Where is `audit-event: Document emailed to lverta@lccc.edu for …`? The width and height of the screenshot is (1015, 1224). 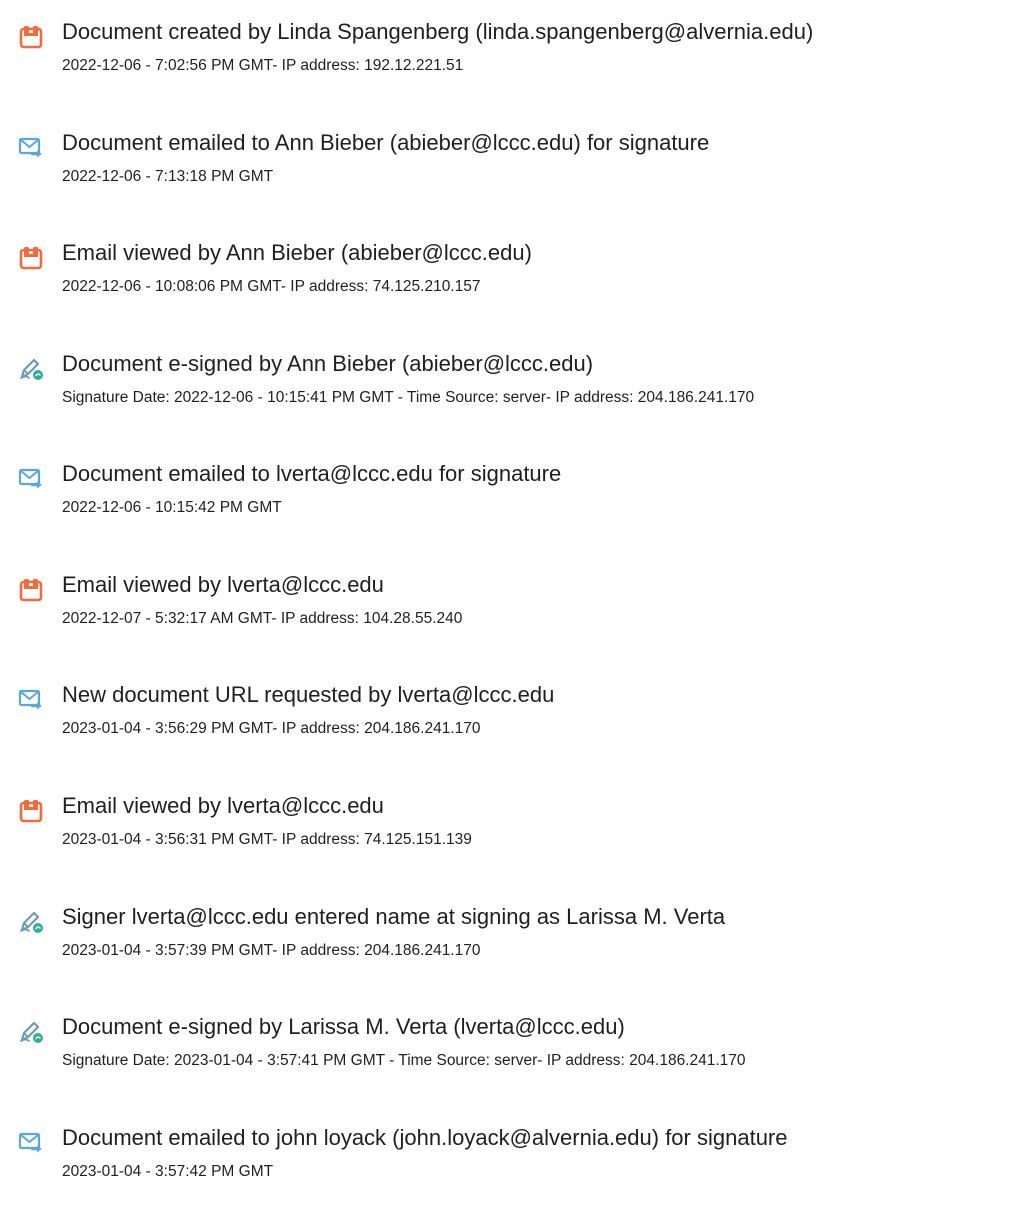 audit-event: Document emailed to lverta@lccc.edu for … is located at coordinates (507, 500).